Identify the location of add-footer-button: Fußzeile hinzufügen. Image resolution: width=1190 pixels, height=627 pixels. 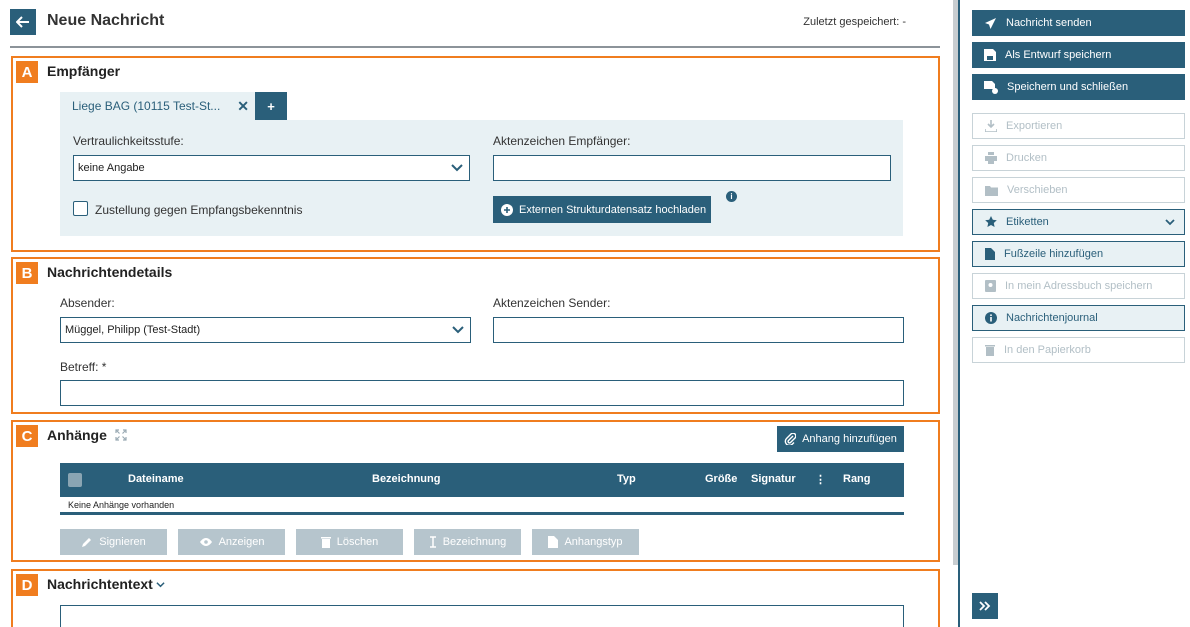
(1078, 254).